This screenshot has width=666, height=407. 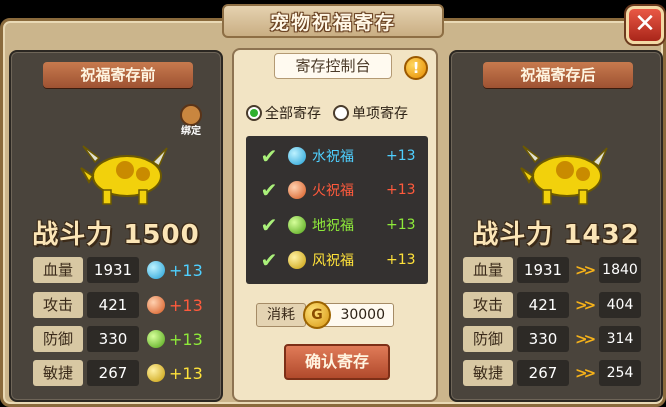 I want to click on radio-single, so click(x=341, y=113).